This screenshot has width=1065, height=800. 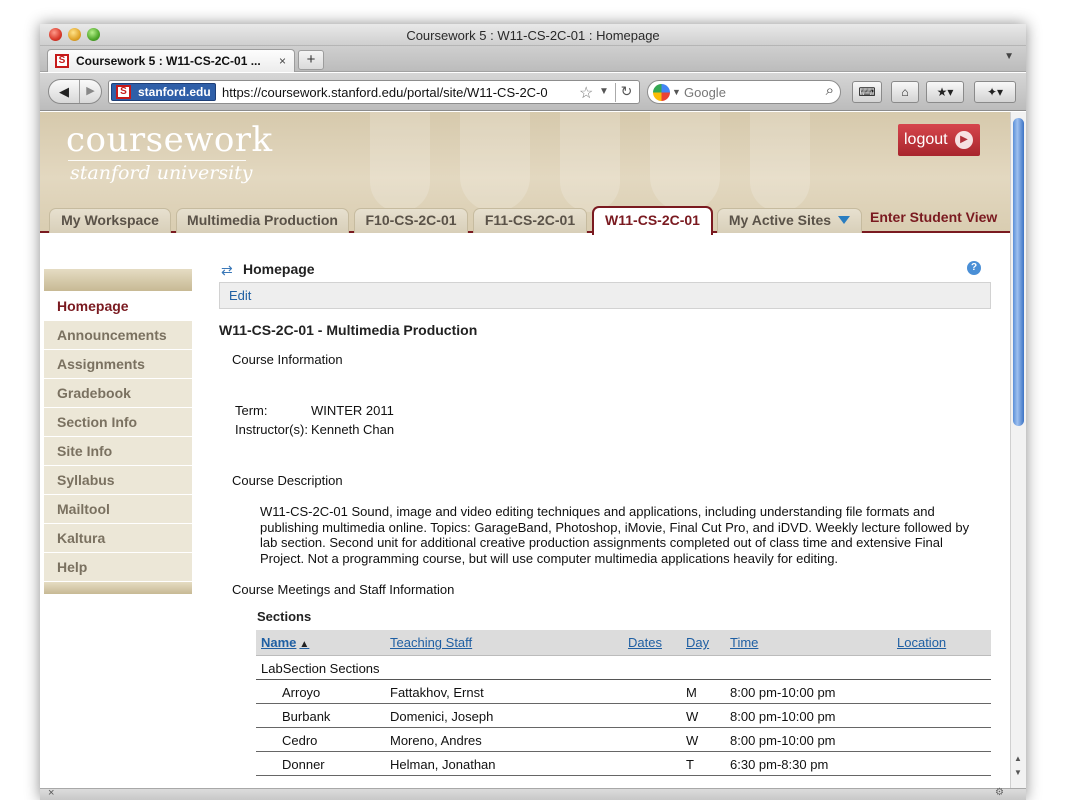 I want to click on stanford-favicon-icon: S, so click(x=62, y=61).